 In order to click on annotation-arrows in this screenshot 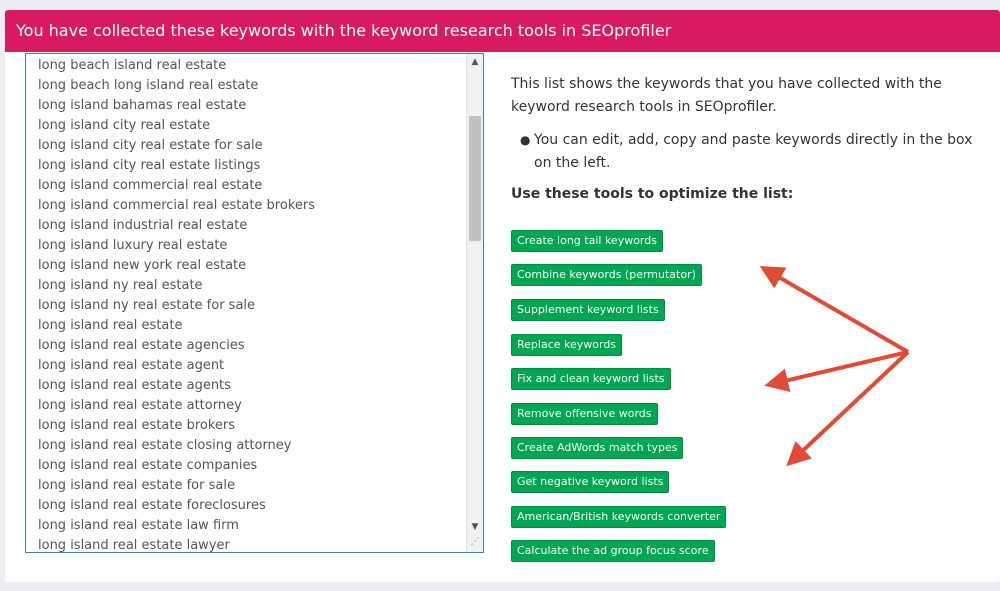, I will do `click(834, 366)`.